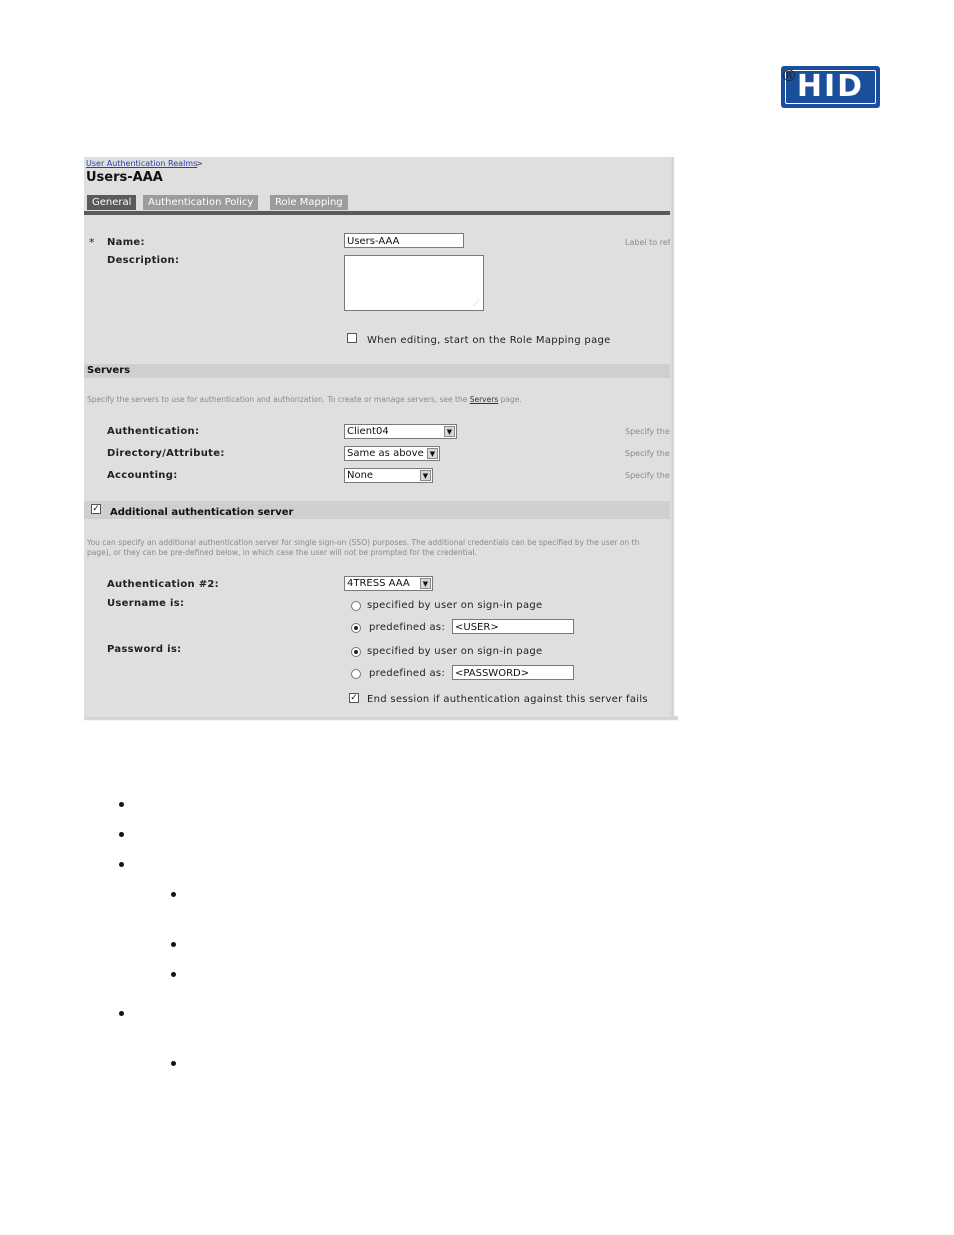 This screenshot has height=1235, width=954. I want to click on password-predefined-radio, so click(356, 674).